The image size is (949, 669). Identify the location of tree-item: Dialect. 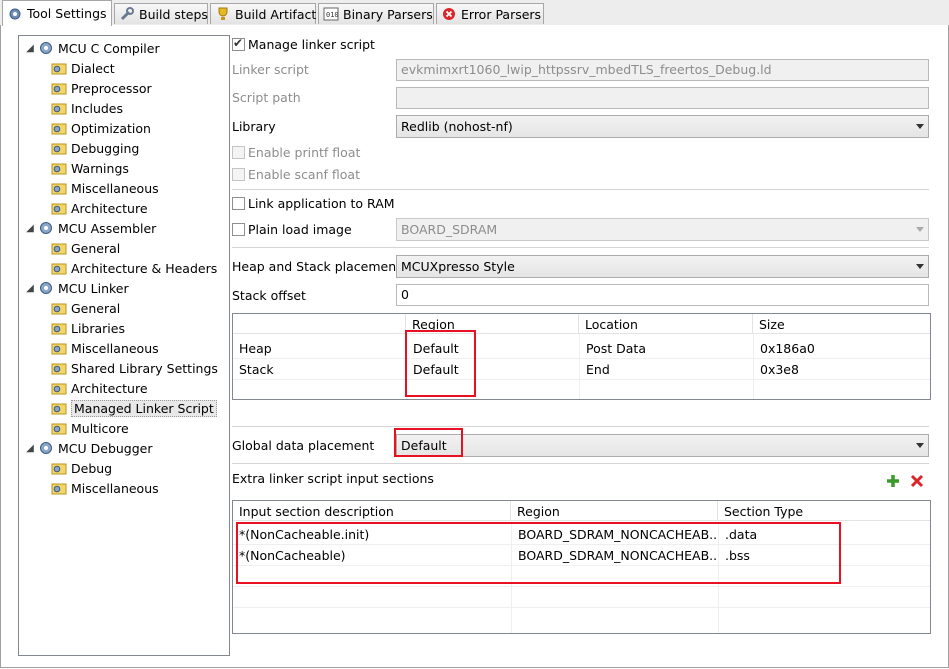
(83, 68).